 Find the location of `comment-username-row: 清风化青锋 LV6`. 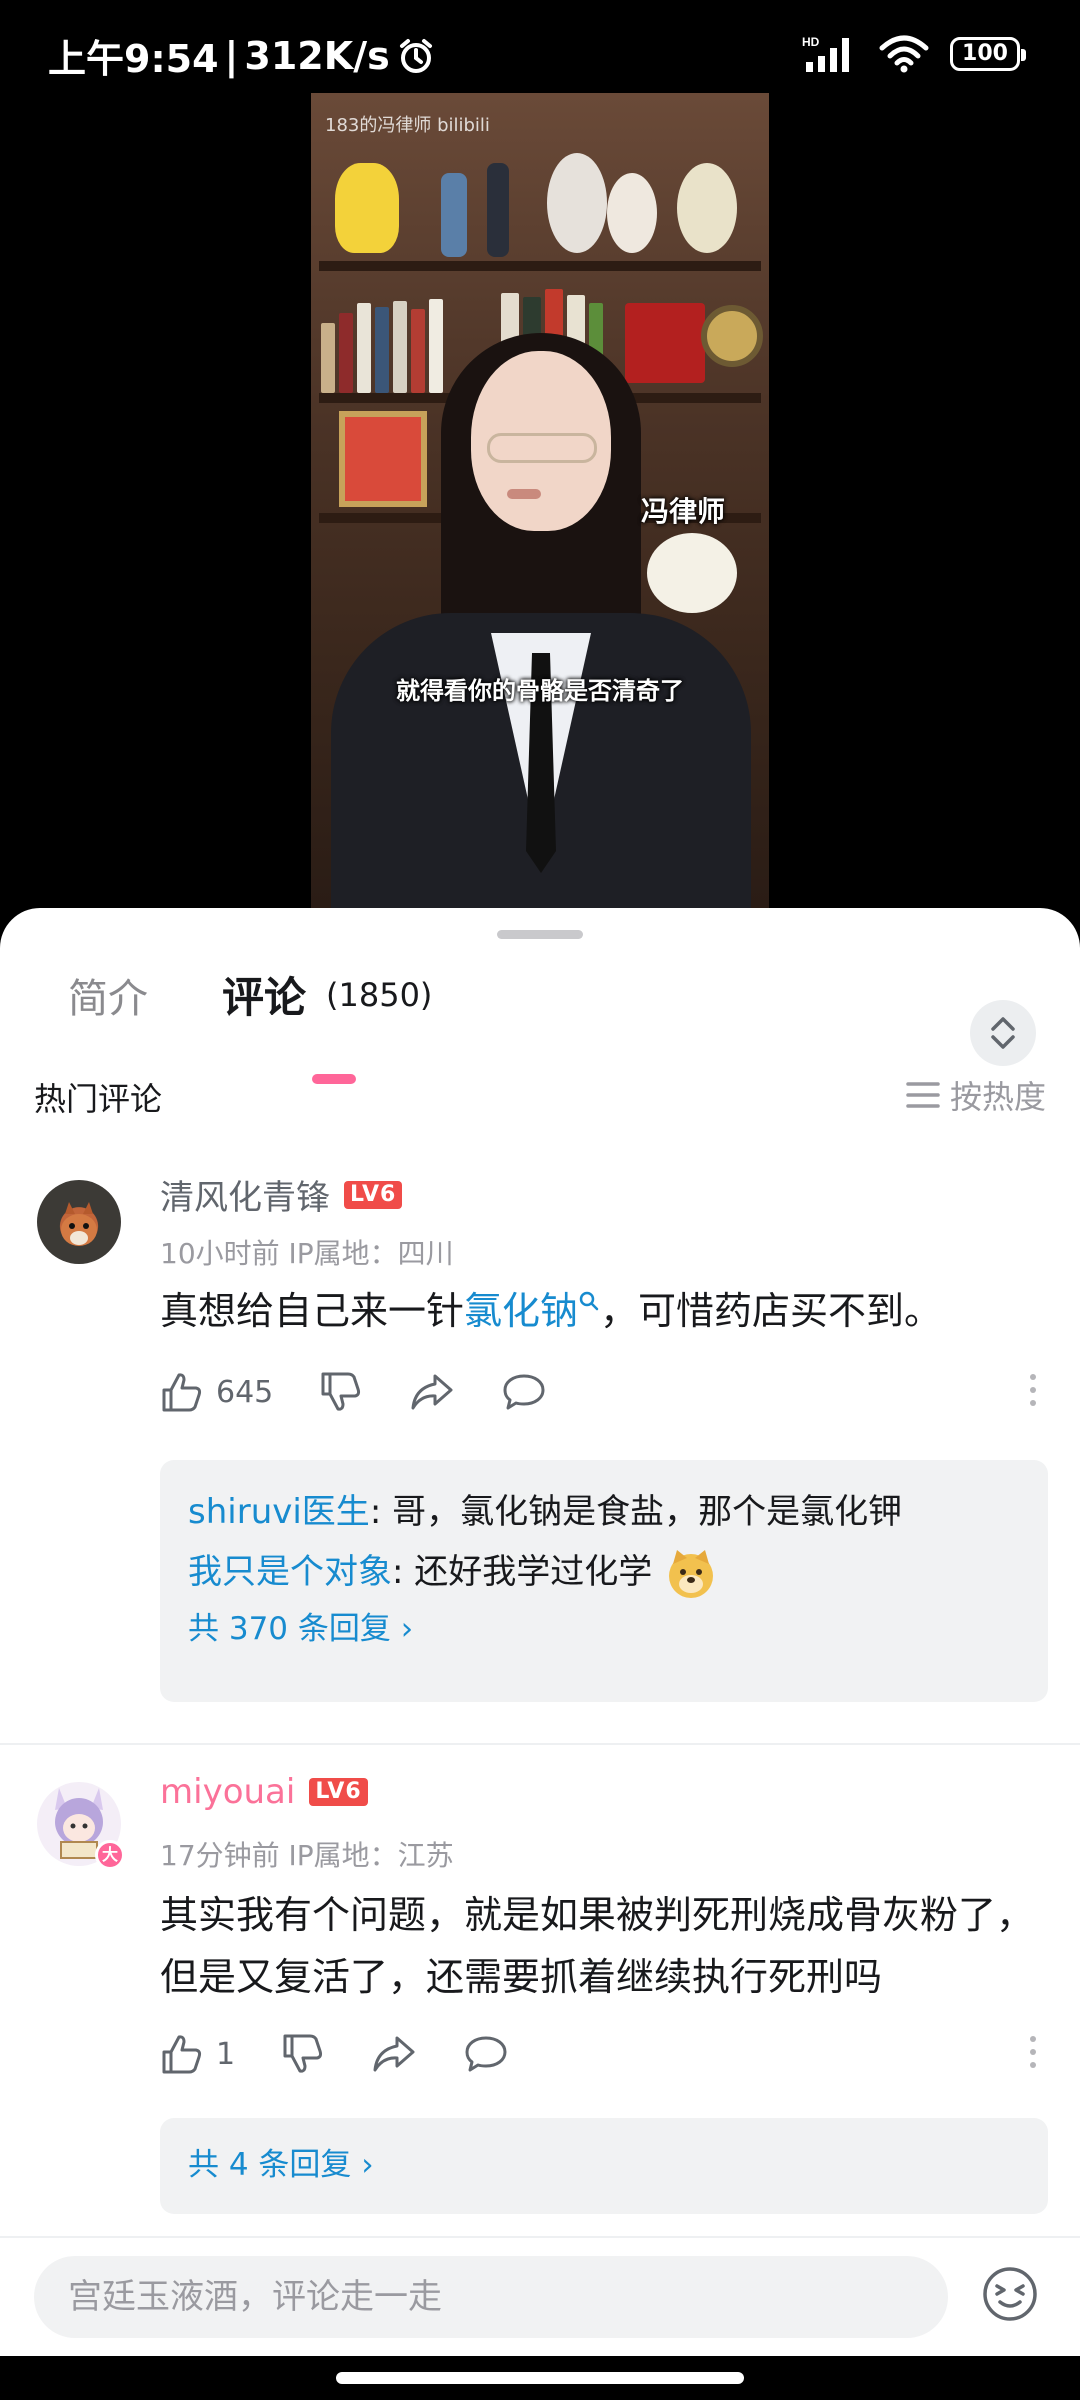

comment-username-row: 清风化青锋 LV6 is located at coordinates (281, 1194).